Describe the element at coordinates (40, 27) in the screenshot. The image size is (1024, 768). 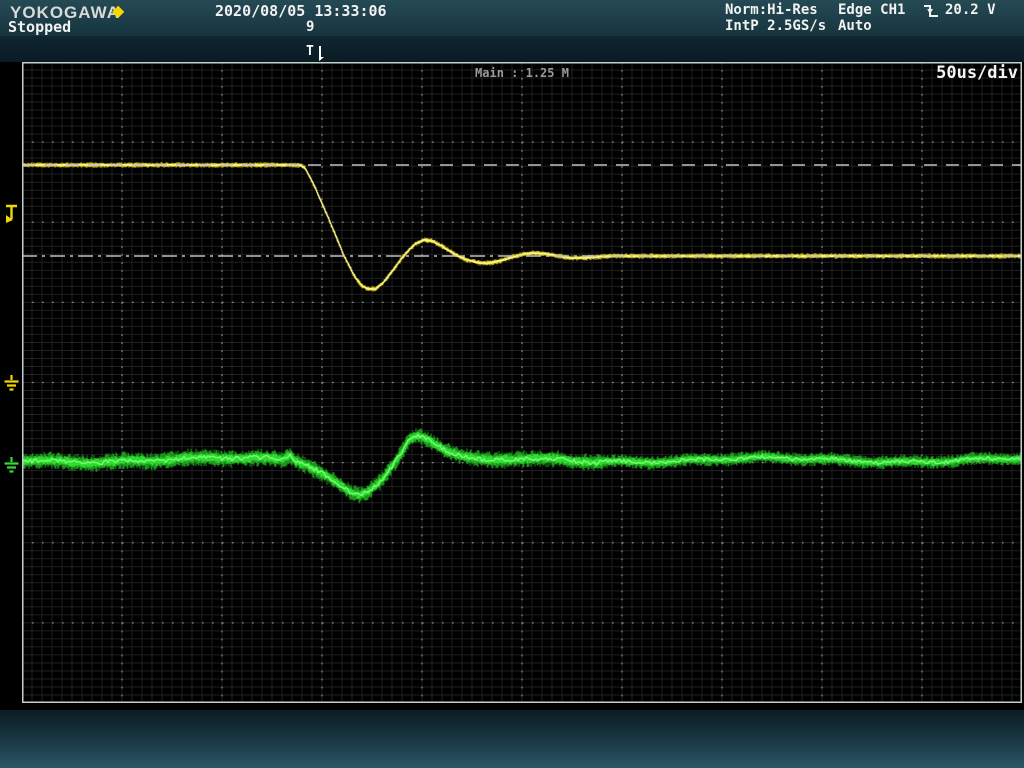
I see `acquisition-status: Stopped` at that location.